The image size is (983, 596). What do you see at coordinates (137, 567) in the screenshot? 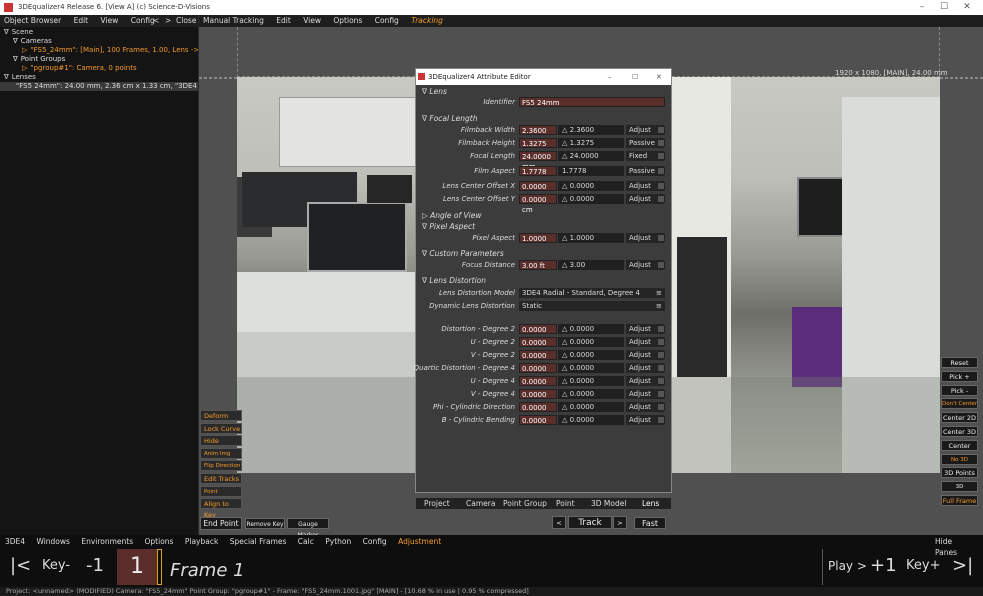
I see `current-frame-field: 1` at bounding box center [137, 567].